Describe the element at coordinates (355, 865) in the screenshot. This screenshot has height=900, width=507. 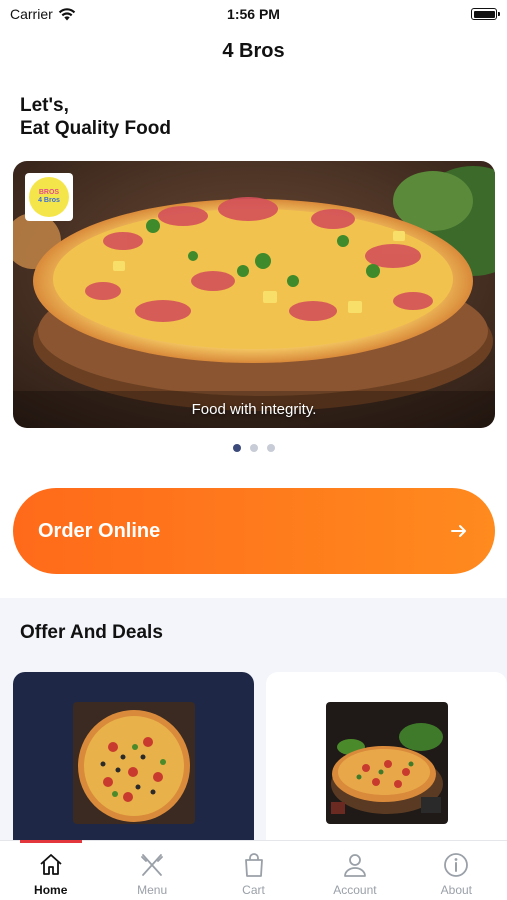
I see `user-icon` at that location.